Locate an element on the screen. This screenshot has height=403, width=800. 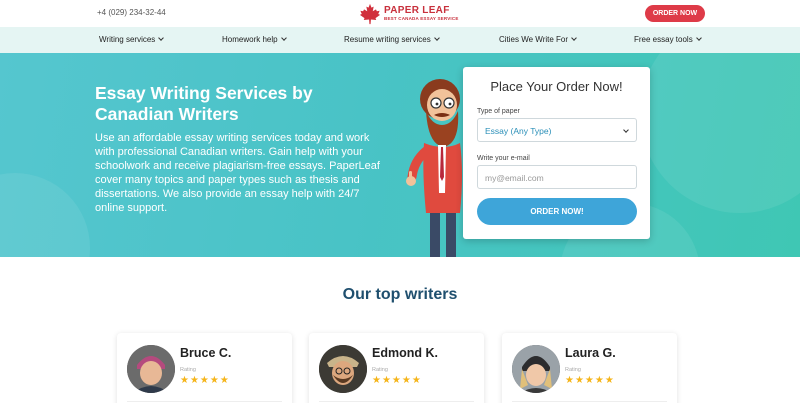
nav-resume-writing-services: Resume writing services is located at coordinates (392, 39).